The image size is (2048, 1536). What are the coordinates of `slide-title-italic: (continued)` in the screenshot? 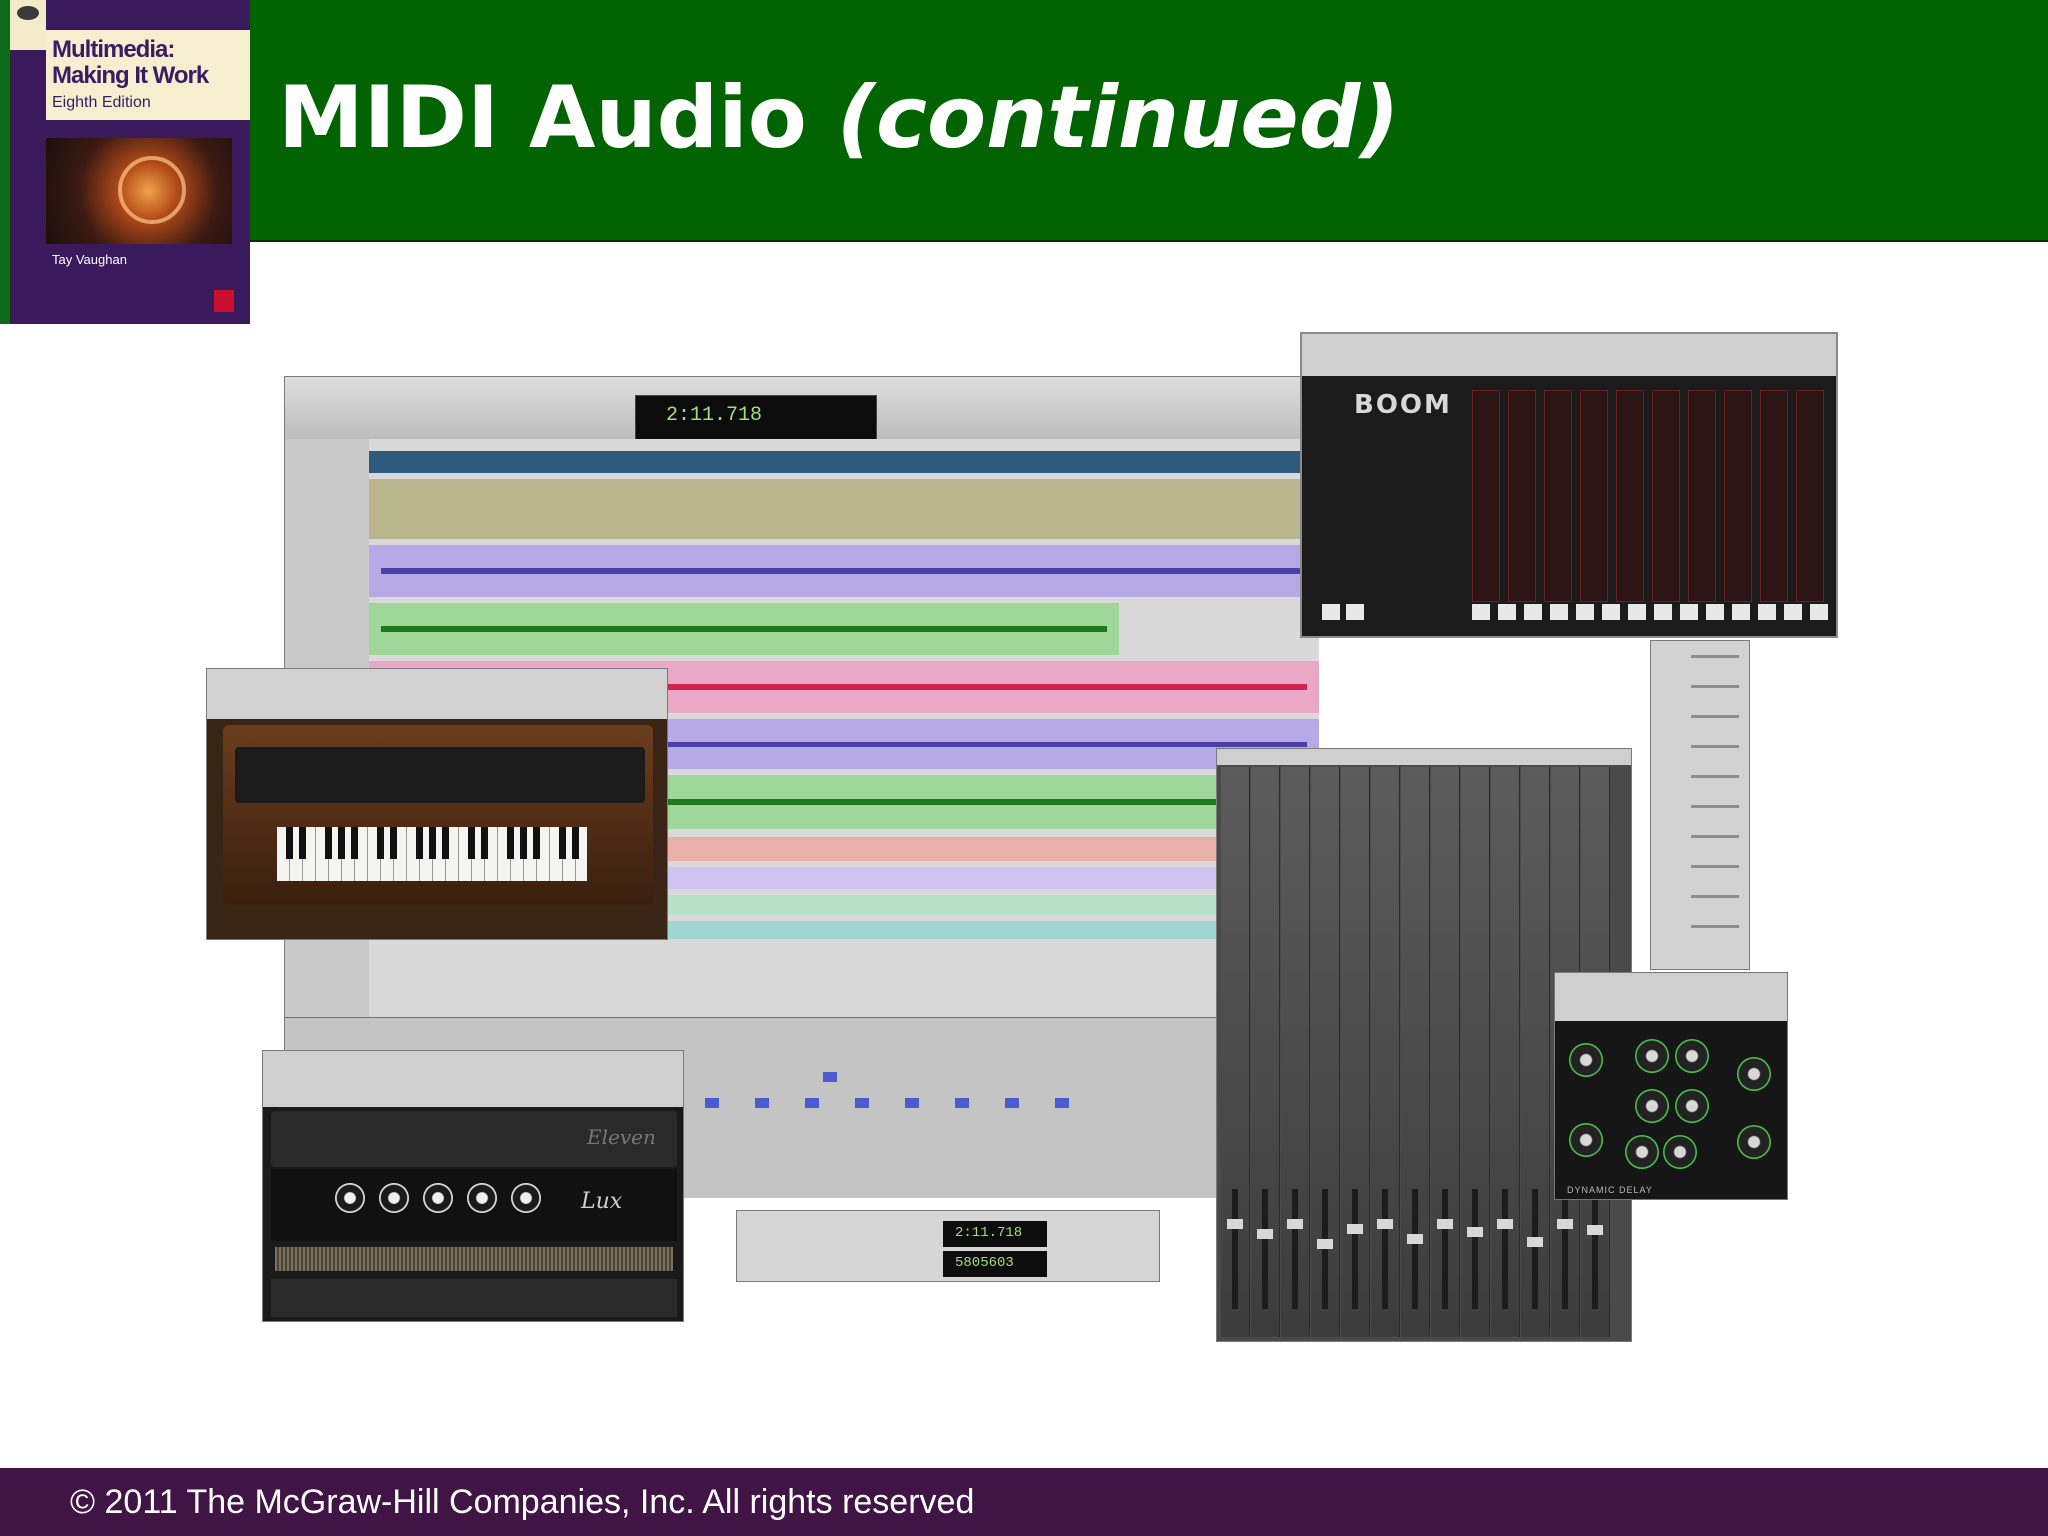 It's located at (1118, 118).